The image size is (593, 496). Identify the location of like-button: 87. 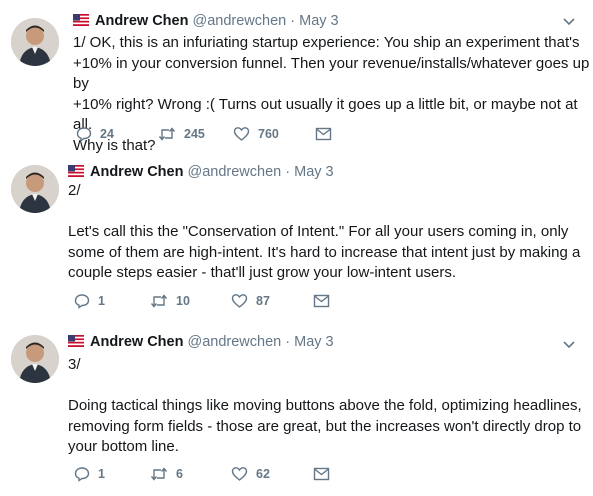
(250, 301).